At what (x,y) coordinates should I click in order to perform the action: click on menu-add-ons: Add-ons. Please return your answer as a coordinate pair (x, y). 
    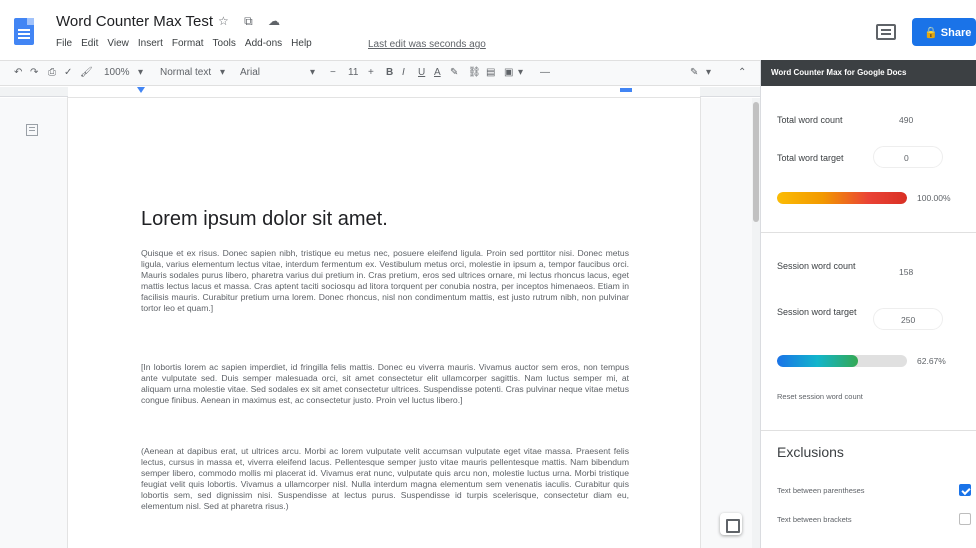
    Looking at the image, I should click on (263, 43).